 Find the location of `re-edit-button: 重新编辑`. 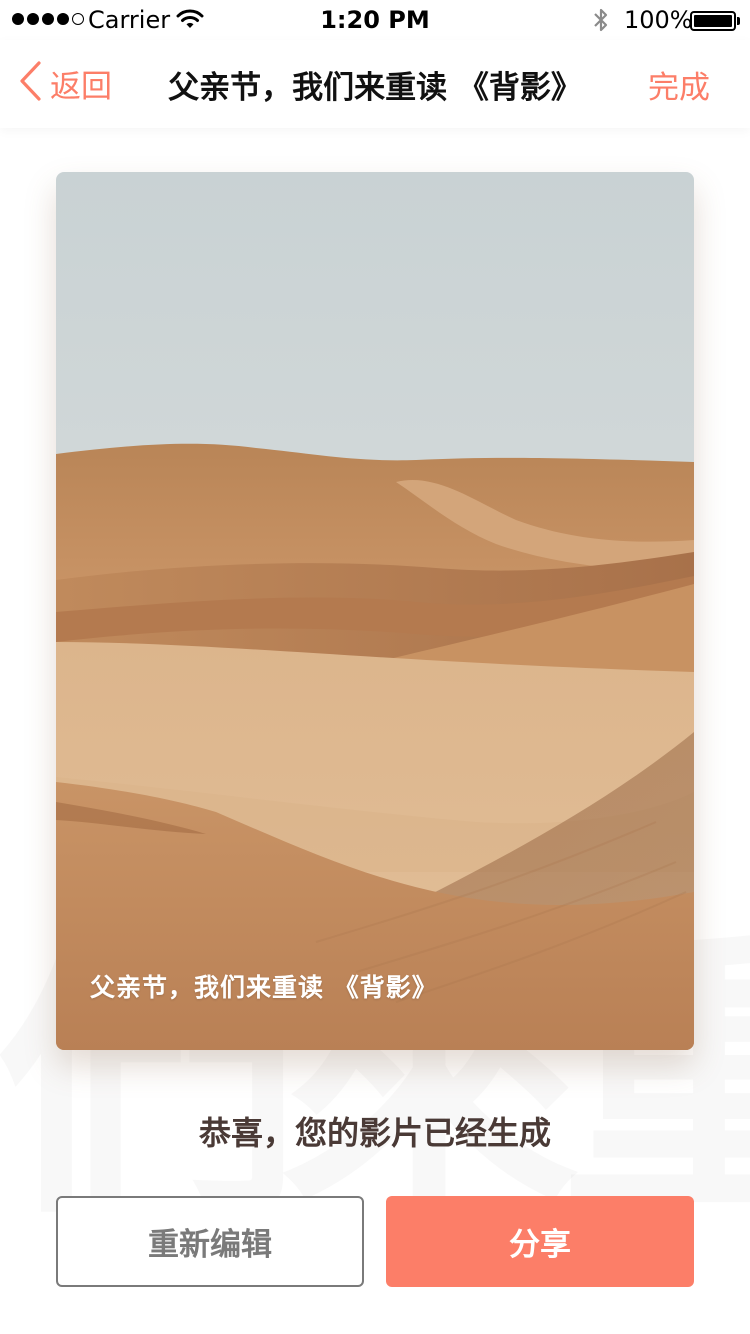

re-edit-button: 重新编辑 is located at coordinates (210, 1241).